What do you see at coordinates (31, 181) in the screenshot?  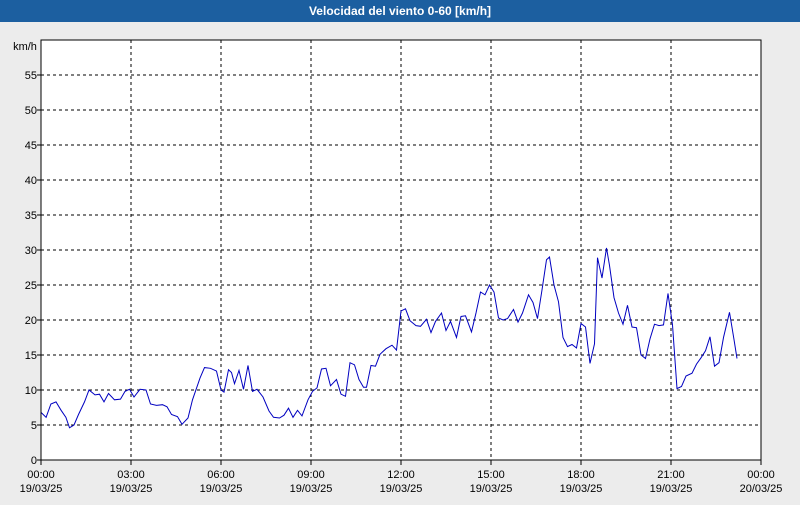 I see `y-tick-label: 40` at bounding box center [31, 181].